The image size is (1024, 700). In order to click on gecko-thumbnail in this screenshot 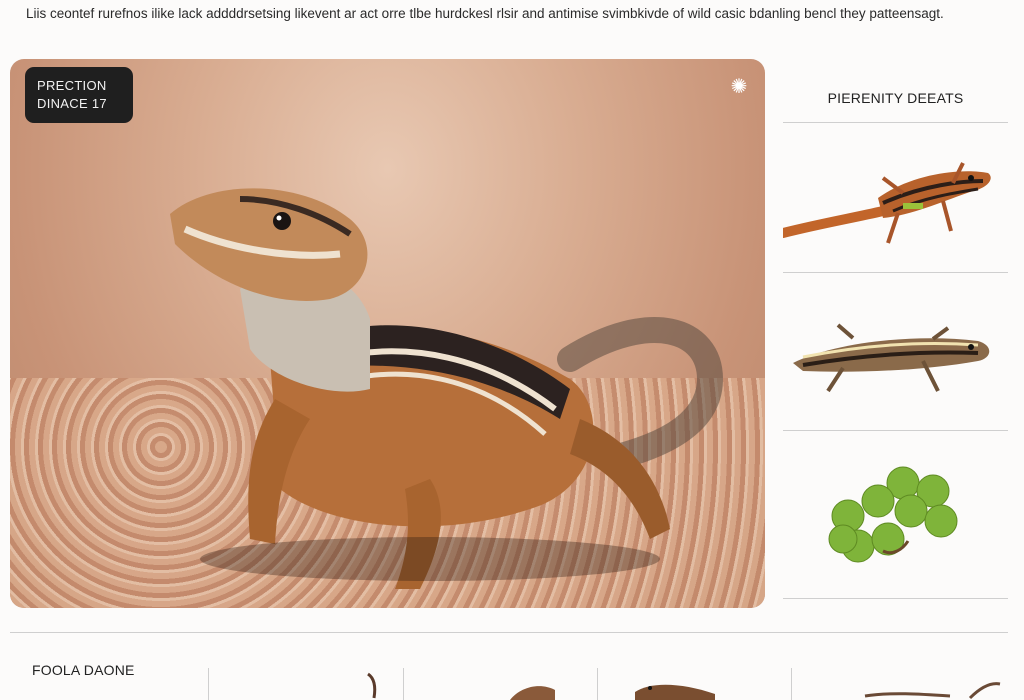, I will do `click(895, 348)`.